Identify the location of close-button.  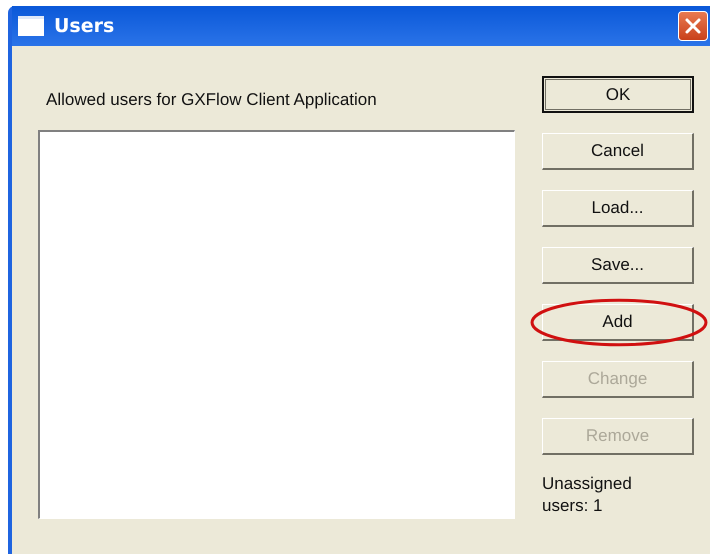
(693, 26).